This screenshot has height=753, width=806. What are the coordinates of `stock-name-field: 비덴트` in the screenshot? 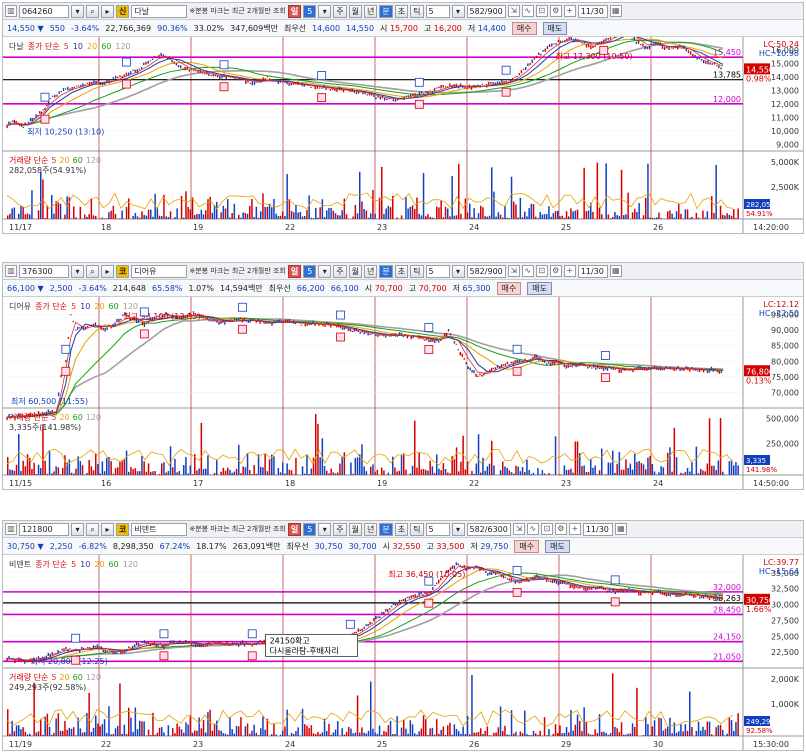 It's located at (159, 529).